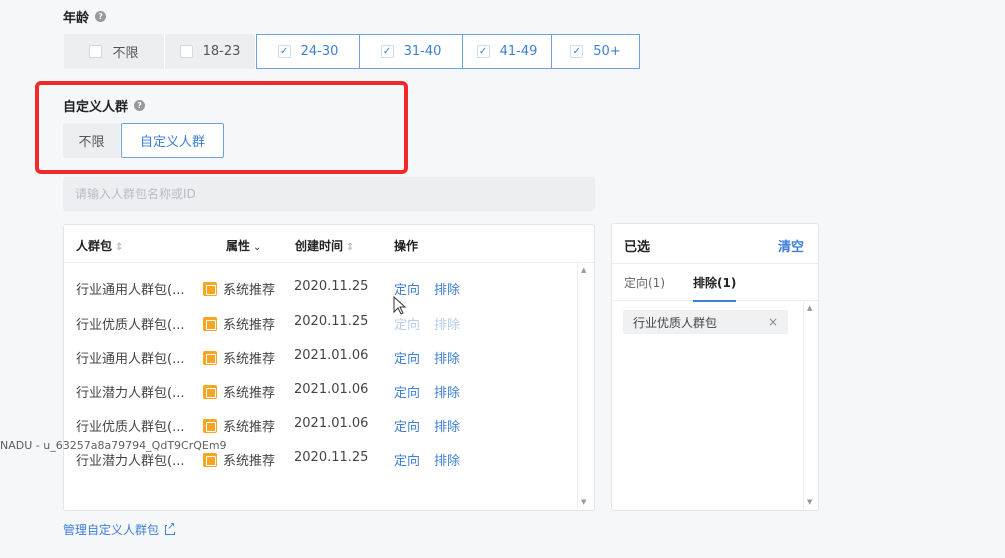 The width and height of the screenshot is (1005, 558). Describe the element at coordinates (172, 140) in the screenshot. I see `custom-audience-custom-button: 自定义人群` at that location.